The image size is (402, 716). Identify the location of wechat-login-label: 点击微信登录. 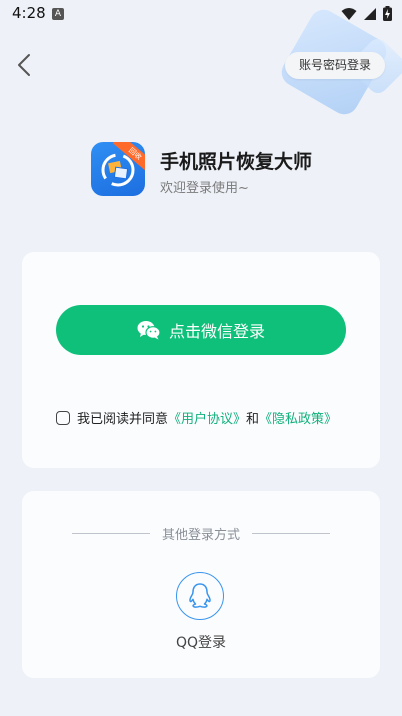
(216, 331).